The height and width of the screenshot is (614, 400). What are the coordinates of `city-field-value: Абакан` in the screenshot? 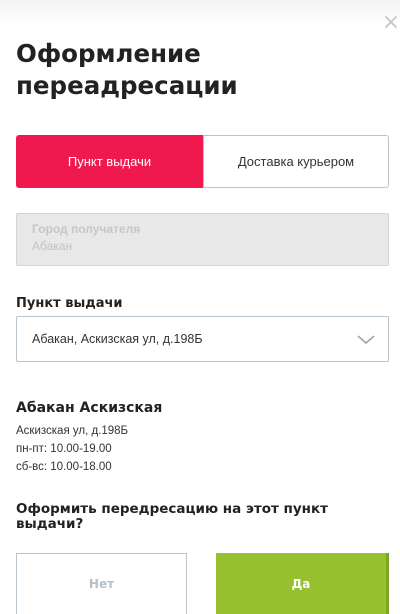 It's located at (52, 246).